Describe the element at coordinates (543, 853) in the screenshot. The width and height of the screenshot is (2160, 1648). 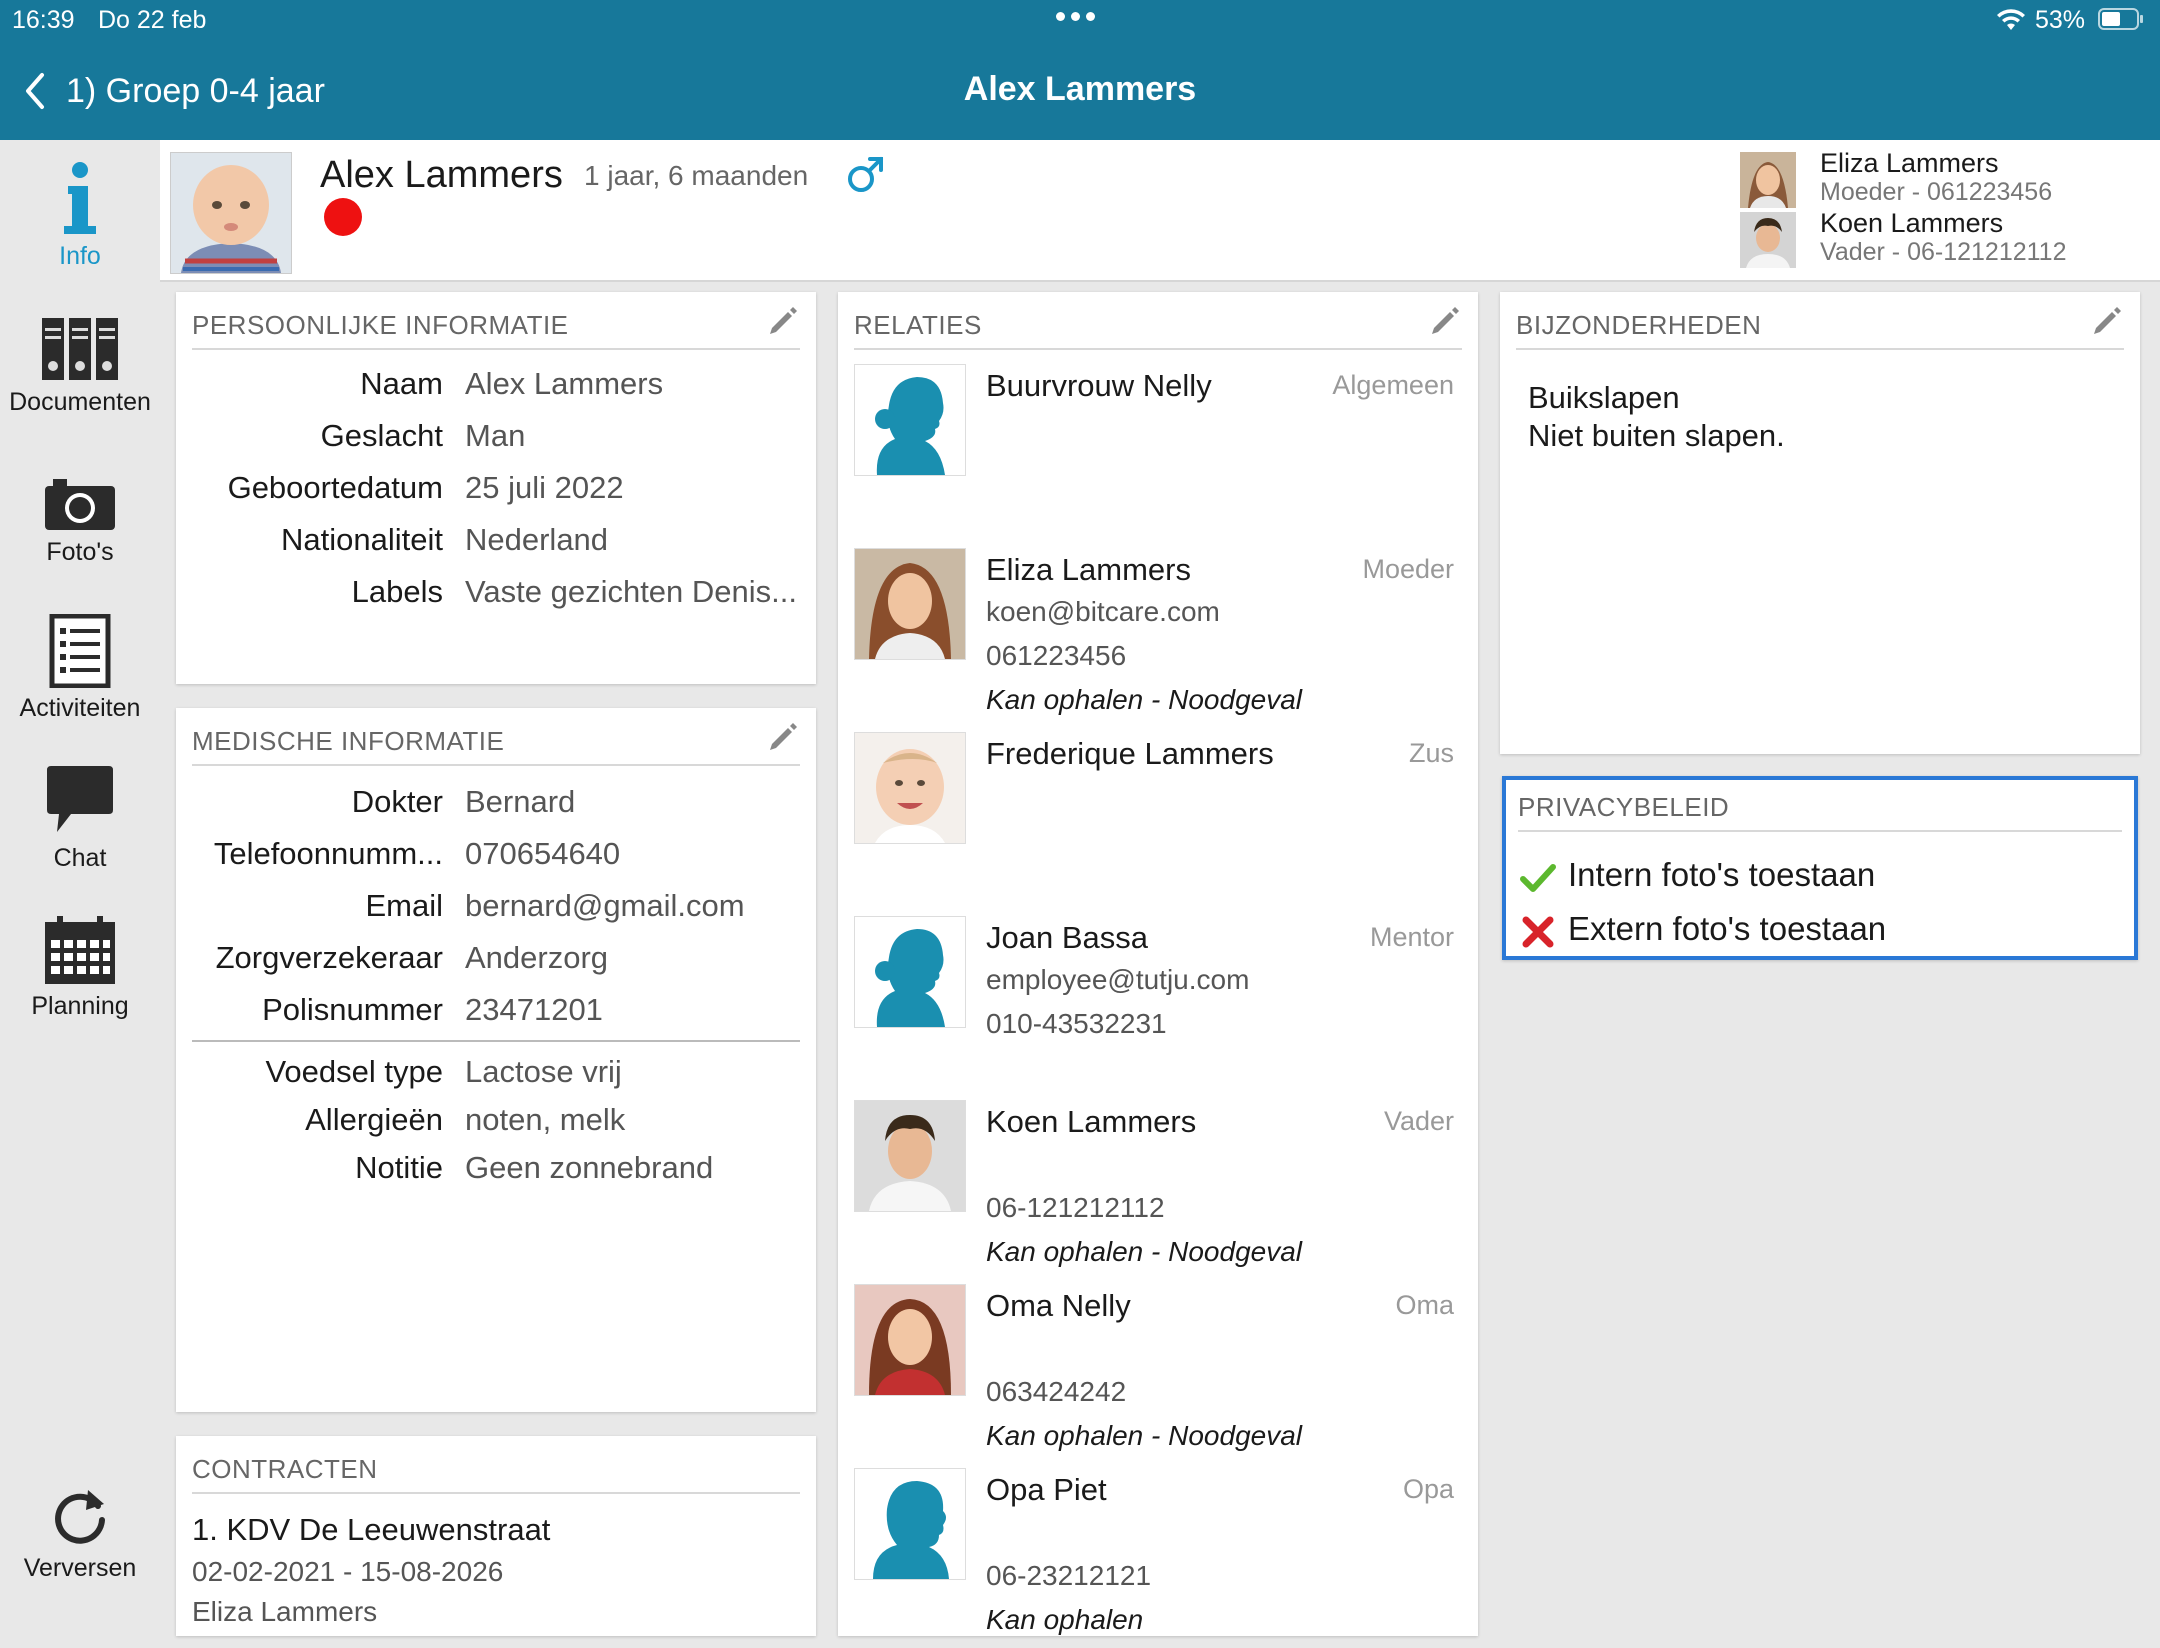
I see `info-value: 070654640` at that location.